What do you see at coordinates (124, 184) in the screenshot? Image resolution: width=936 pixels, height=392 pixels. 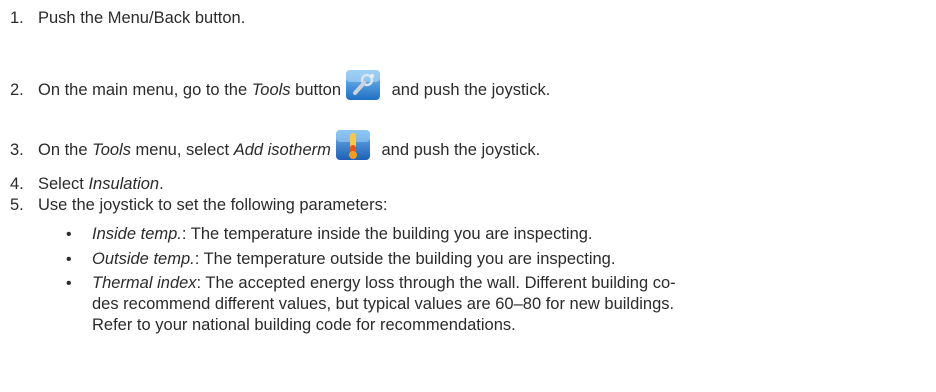 I see `insulation-term: Insulation` at bounding box center [124, 184].